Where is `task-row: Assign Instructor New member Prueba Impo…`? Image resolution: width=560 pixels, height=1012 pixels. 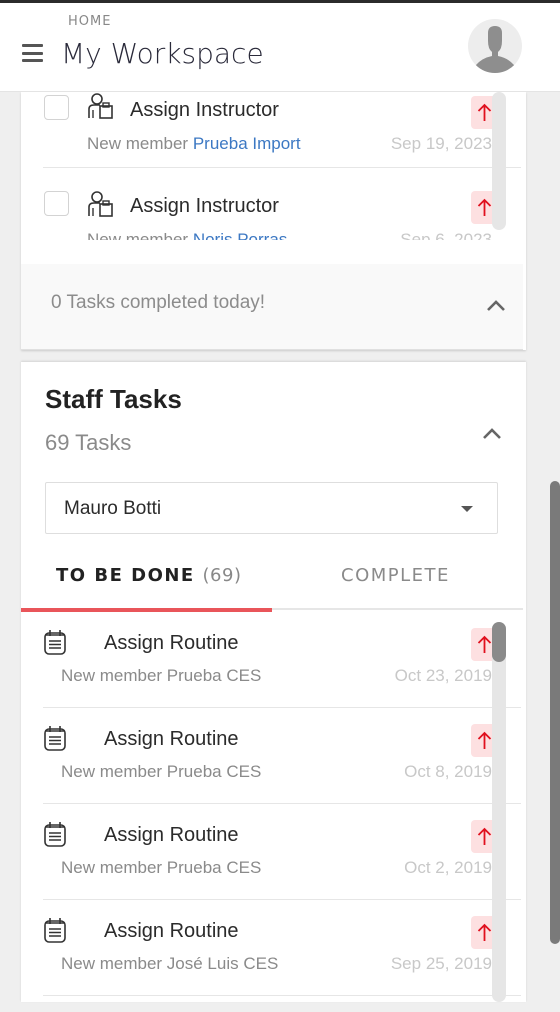 task-row: Assign Instructor New member Prueba Impo… is located at coordinates (282, 130).